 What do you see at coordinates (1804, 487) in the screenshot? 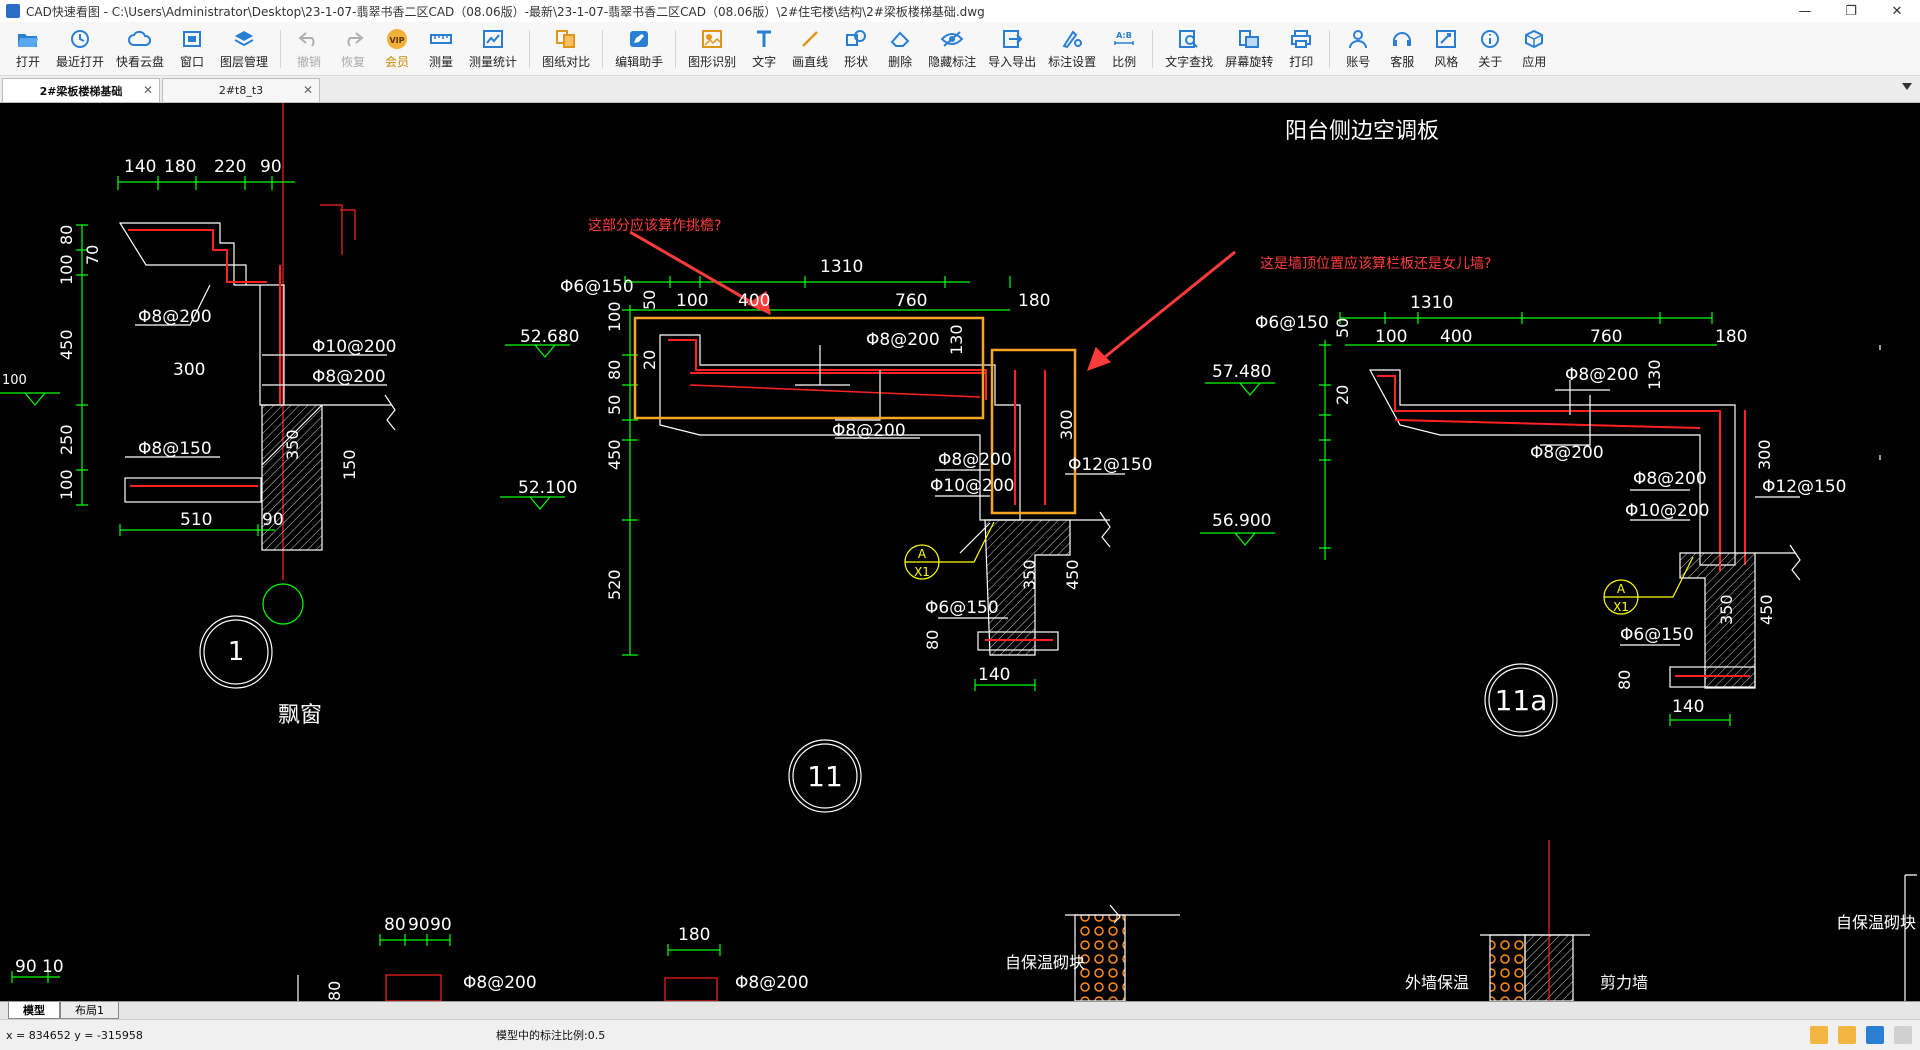
I see `rebar-label: Φ12@150` at bounding box center [1804, 487].